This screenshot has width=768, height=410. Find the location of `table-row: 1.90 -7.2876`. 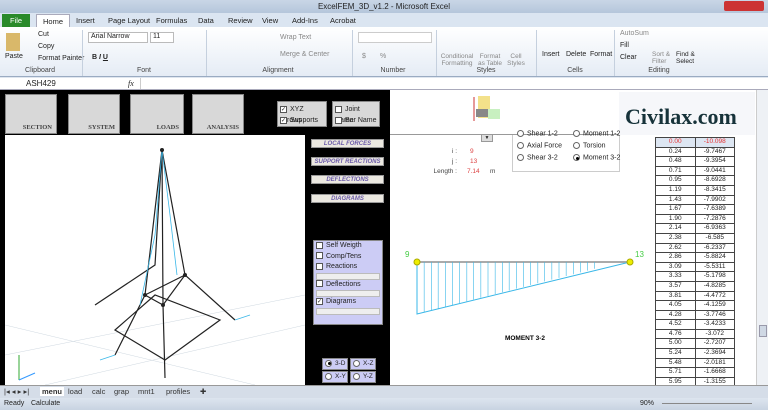

table-row: 1.90 -7.2876 is located at coordinates (695, 219).